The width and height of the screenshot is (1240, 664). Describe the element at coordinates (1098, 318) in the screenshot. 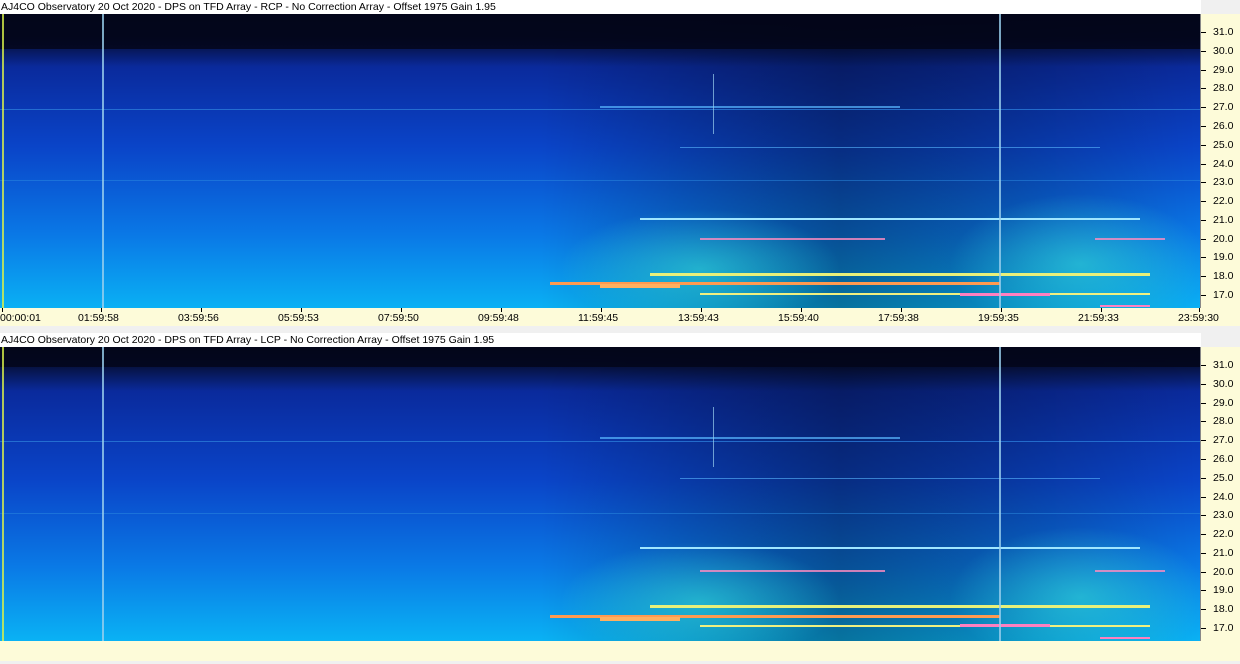

I see `x-label: 21:59:33` at that location.